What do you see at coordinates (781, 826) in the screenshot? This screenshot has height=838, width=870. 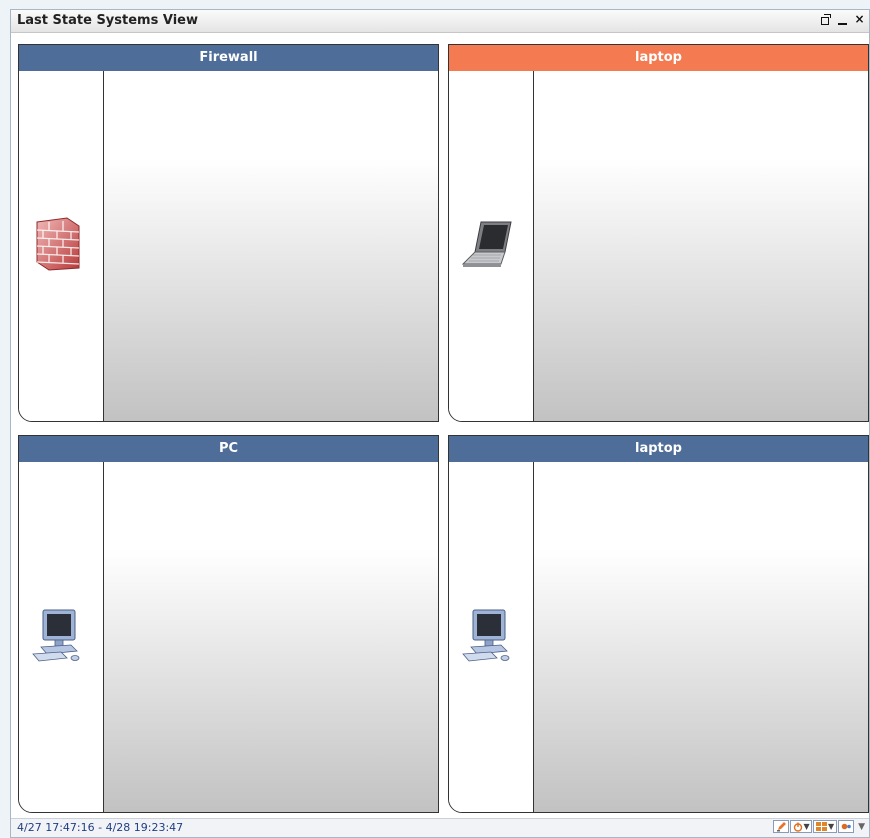 I see `edit-icon` at bounding box center [781, 826].